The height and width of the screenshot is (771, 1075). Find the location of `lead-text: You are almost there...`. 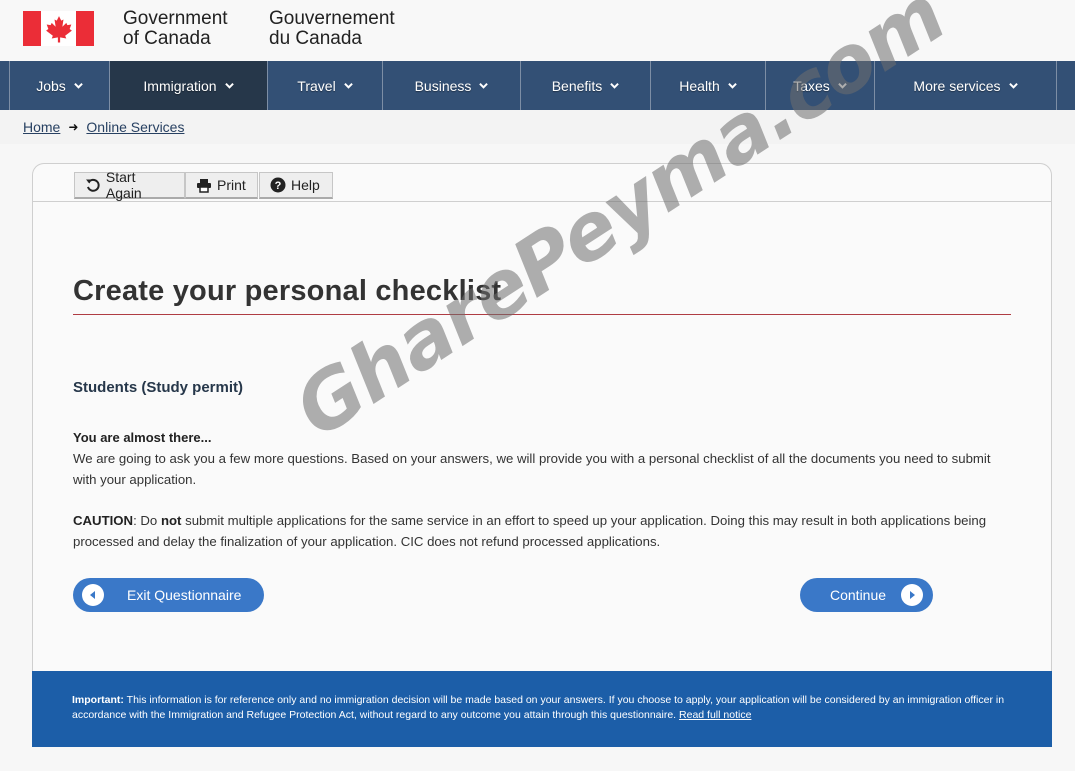

lead-text: You are almost there... is located at coordinates (142, 437).